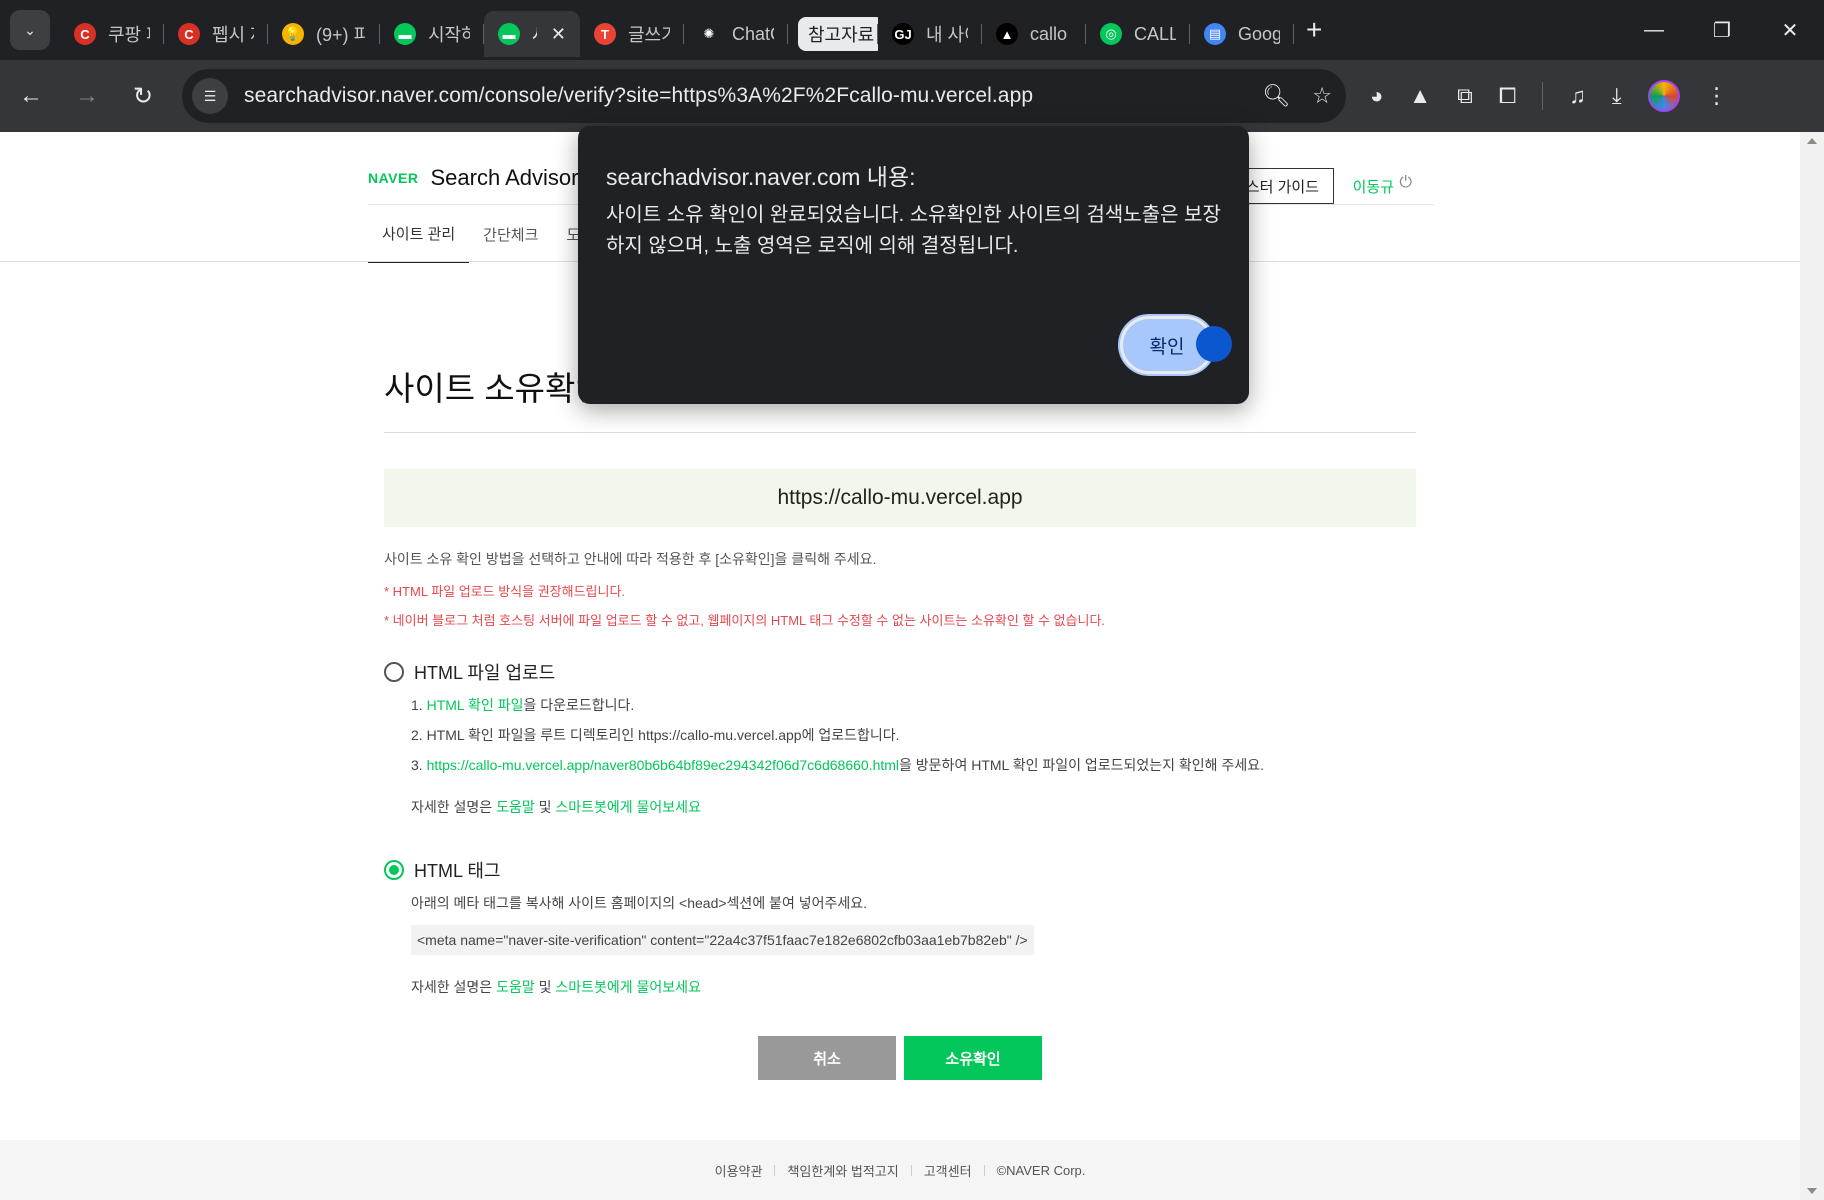 The width and height of the screenshot is (1824, 1200). I want to click on tab-close-icon: ✕, so click(558, 34).